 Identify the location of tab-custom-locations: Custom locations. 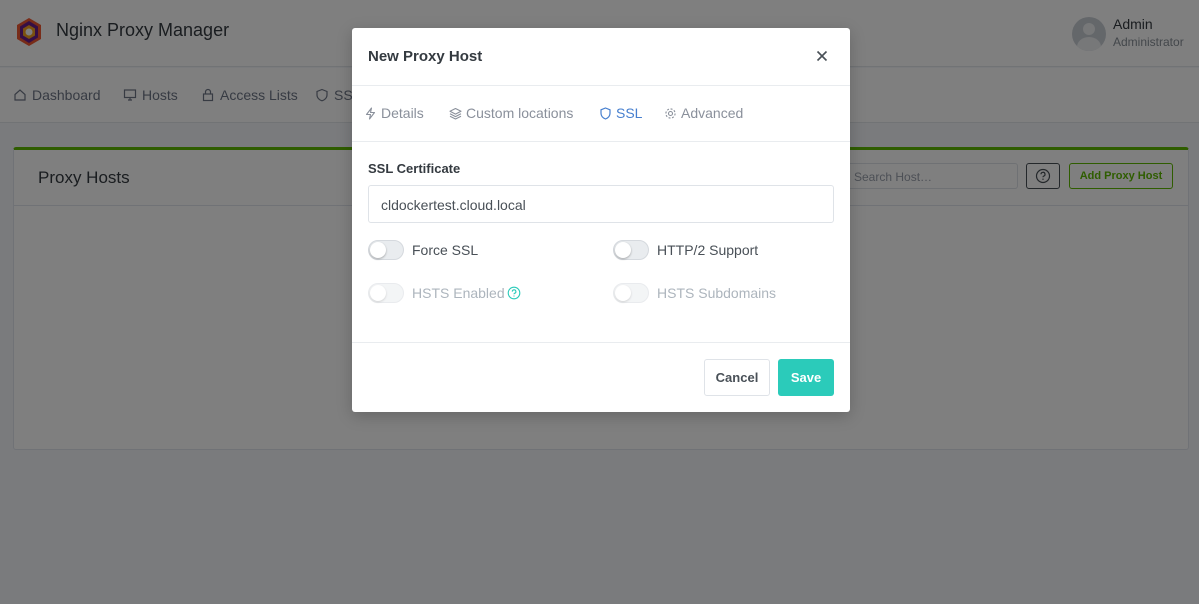
(511, 123).